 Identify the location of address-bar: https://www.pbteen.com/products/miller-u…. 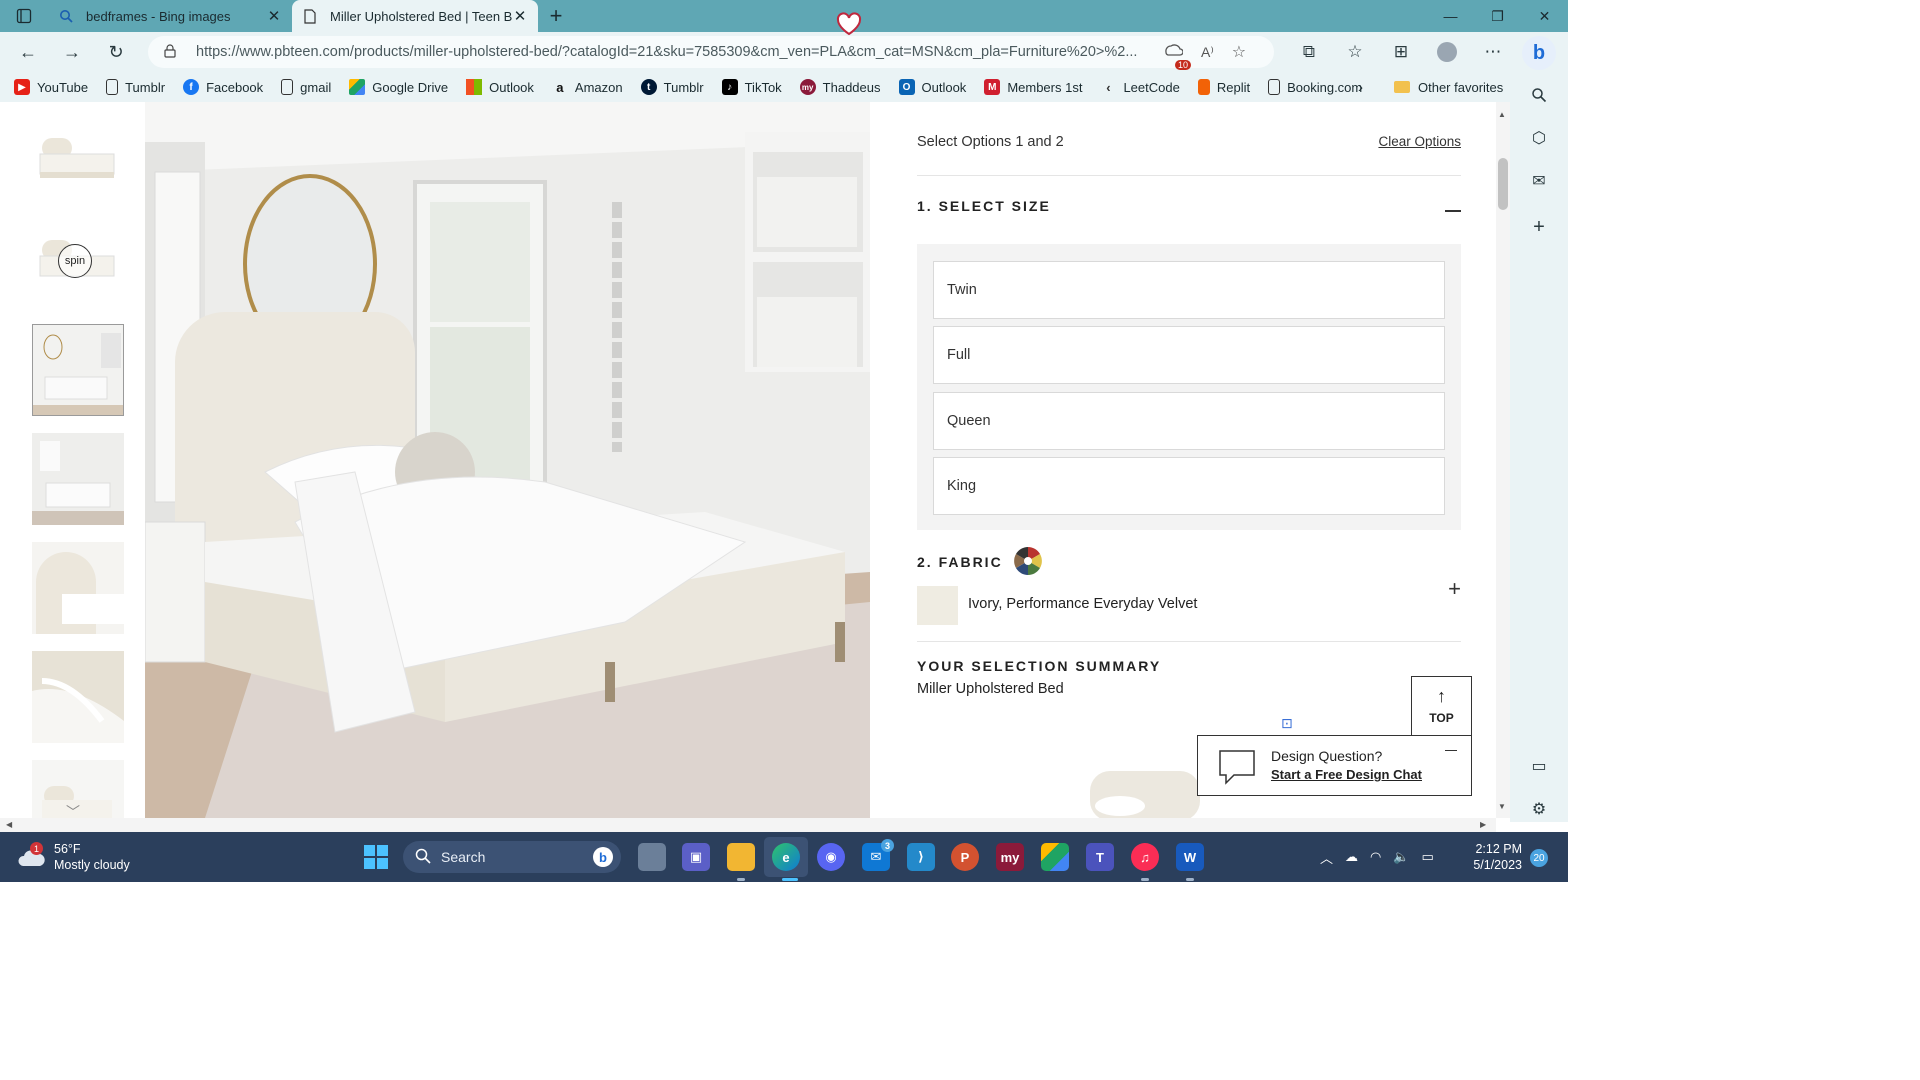
(711, 53).